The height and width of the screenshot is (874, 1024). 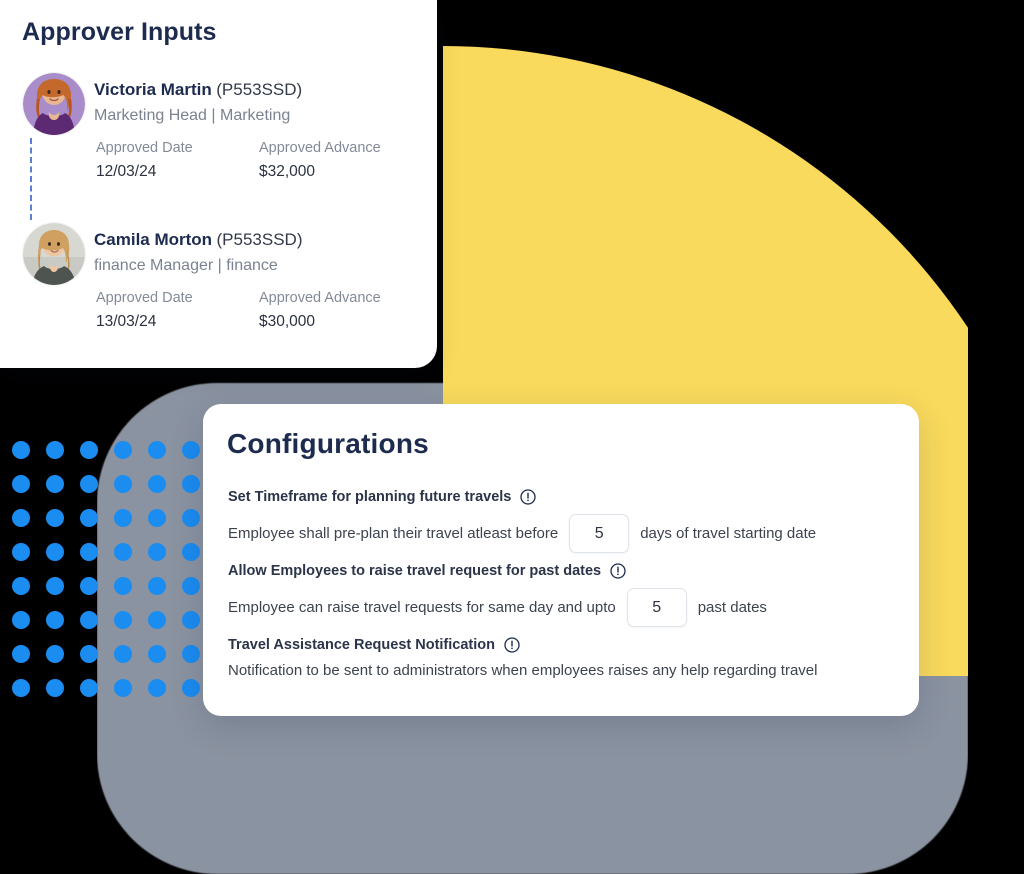 I want to click on approver-name: Camila Morton, so click(x=153, y=239).